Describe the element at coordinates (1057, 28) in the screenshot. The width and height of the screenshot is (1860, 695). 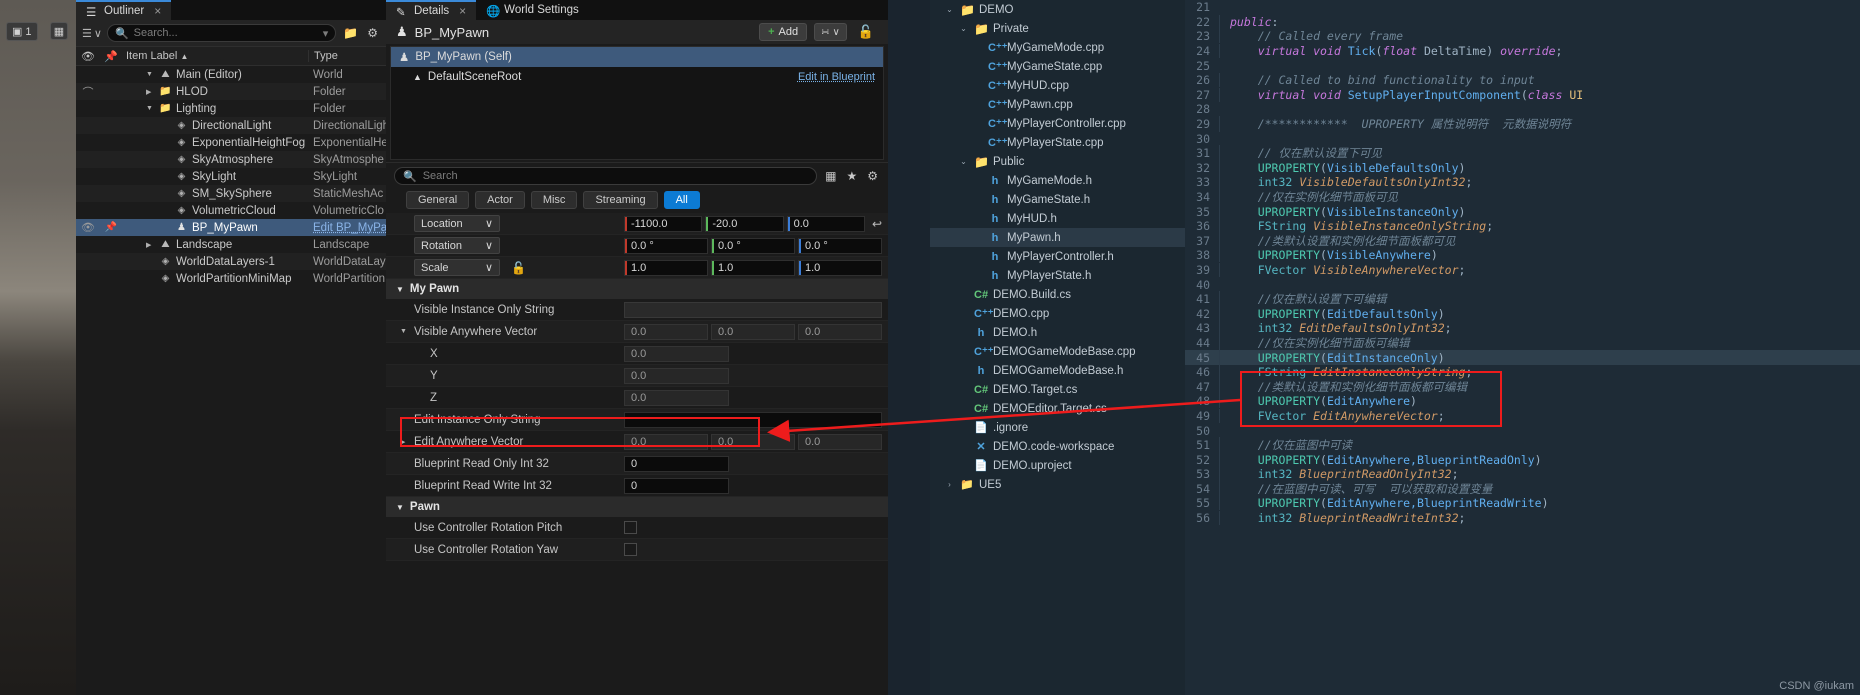
I see `explorer-item-private: ⌄ 📁 Private` at that location.